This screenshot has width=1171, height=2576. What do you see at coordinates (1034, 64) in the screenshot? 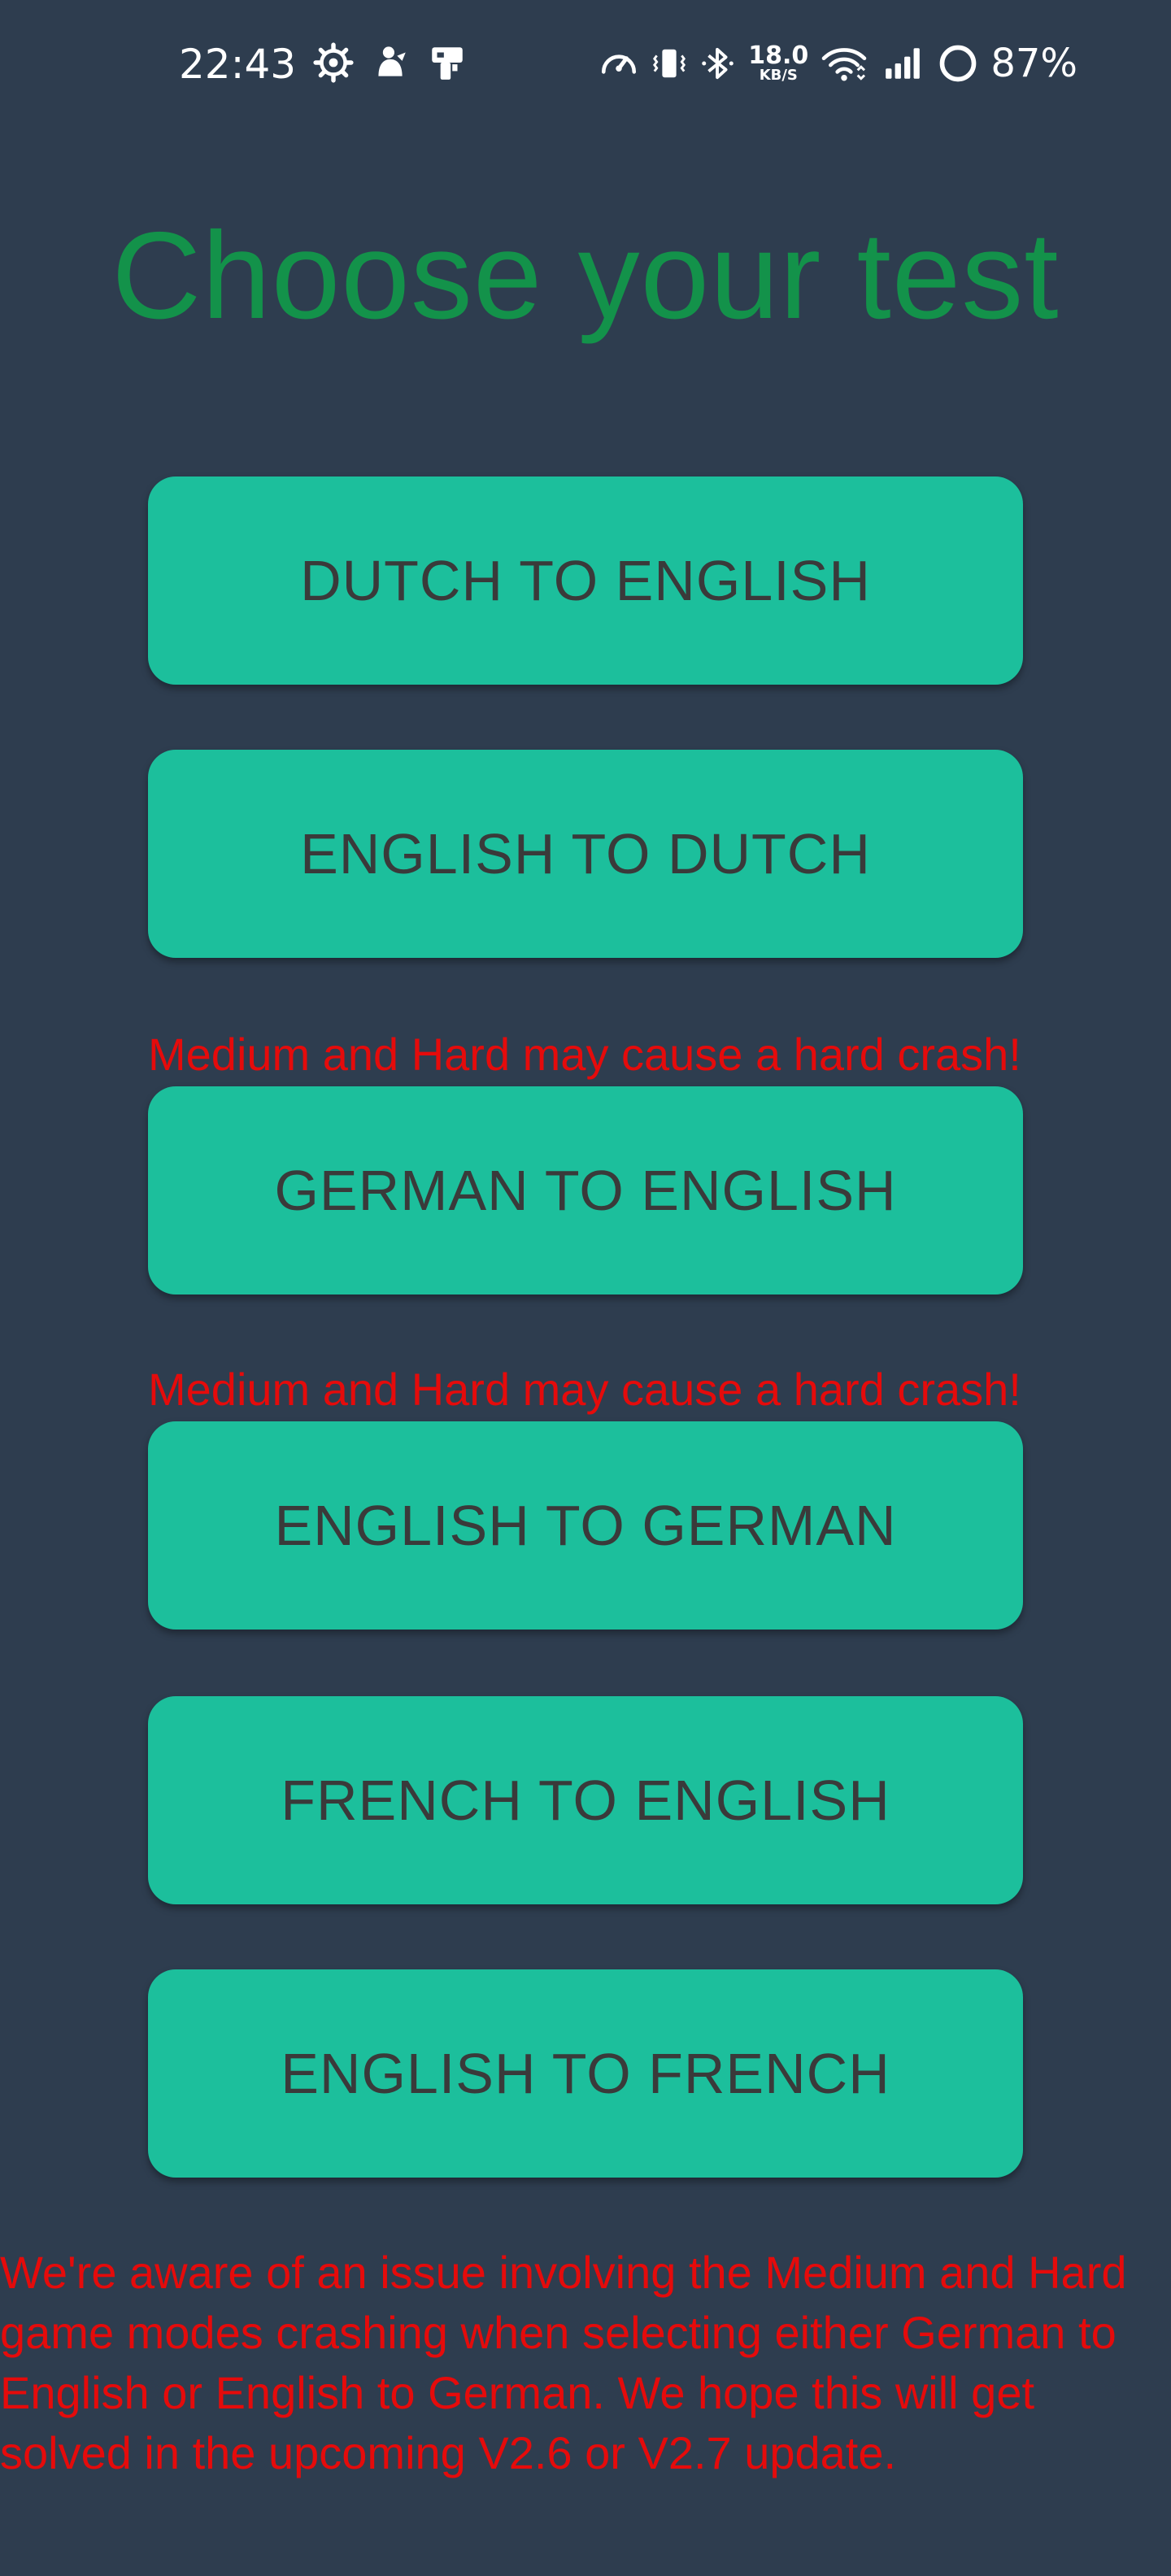
I see `battery-percent: 87%` at bounding box center [1034, 64].